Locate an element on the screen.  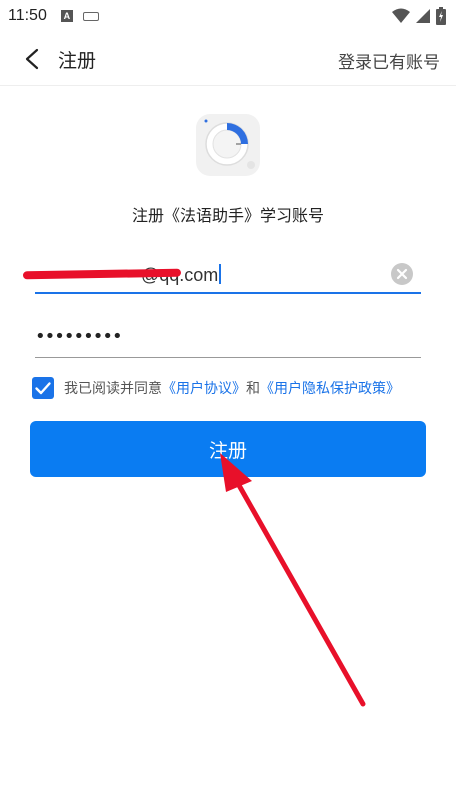
status-icons is located at coordinates (419, 16).